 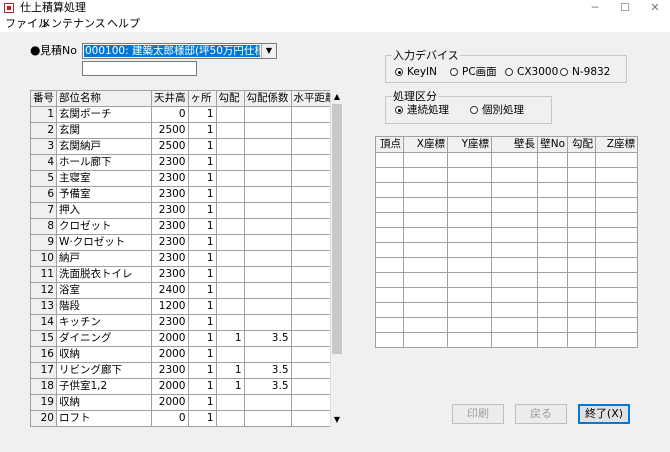 What do you see at coordinates (268, 51) in the screenshot?
I see `chevron-down-icon: ▼` at bounding box center [268, 51].